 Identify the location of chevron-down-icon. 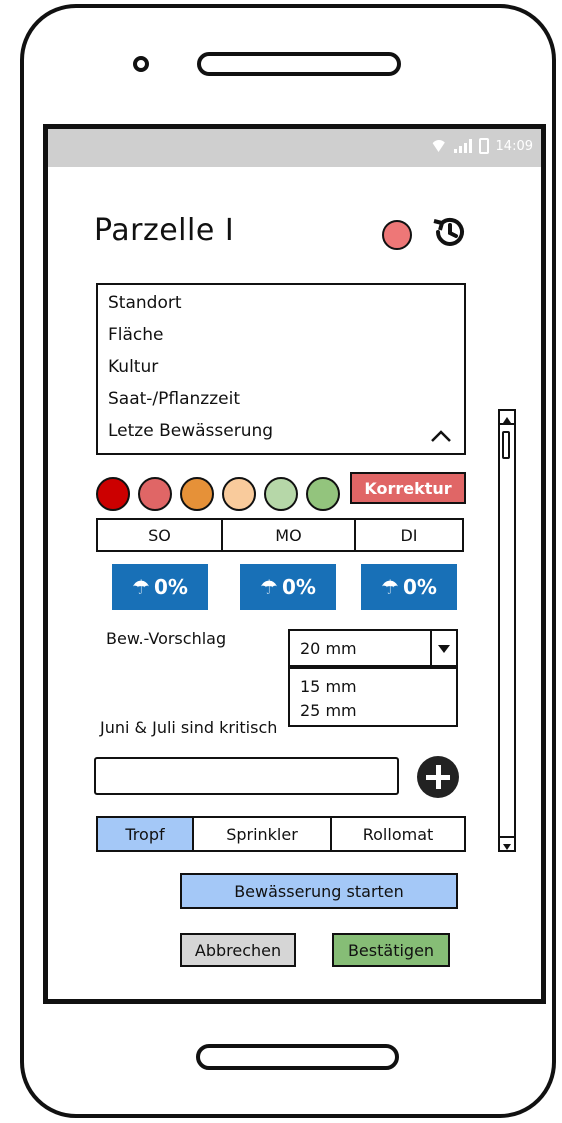
(443, 648).